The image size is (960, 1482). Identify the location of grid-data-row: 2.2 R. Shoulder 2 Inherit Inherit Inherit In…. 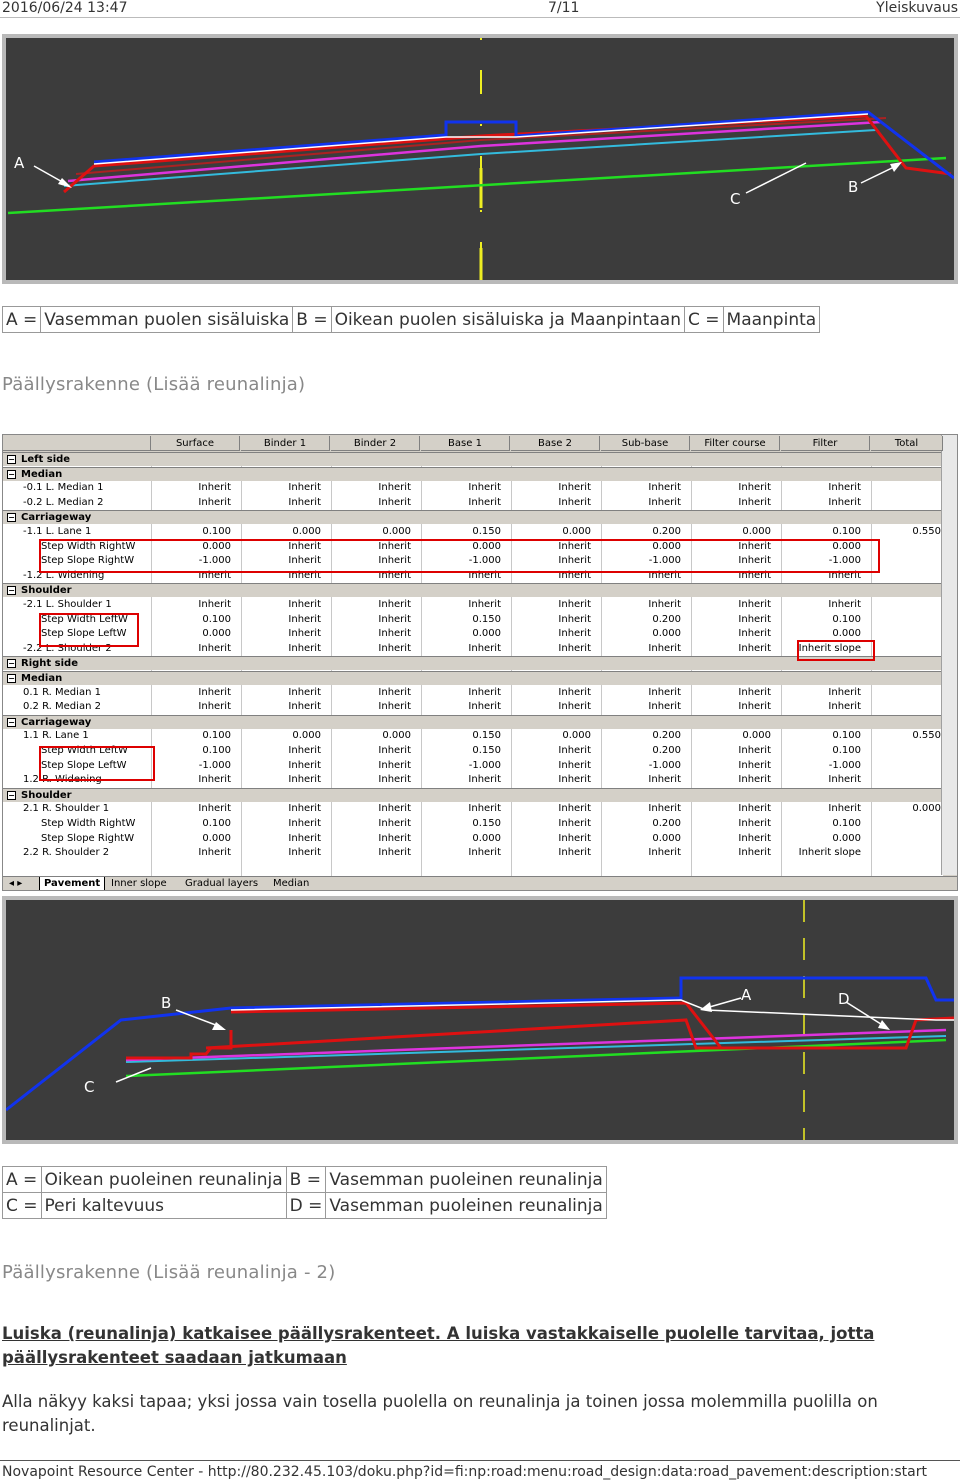
(473, 853).